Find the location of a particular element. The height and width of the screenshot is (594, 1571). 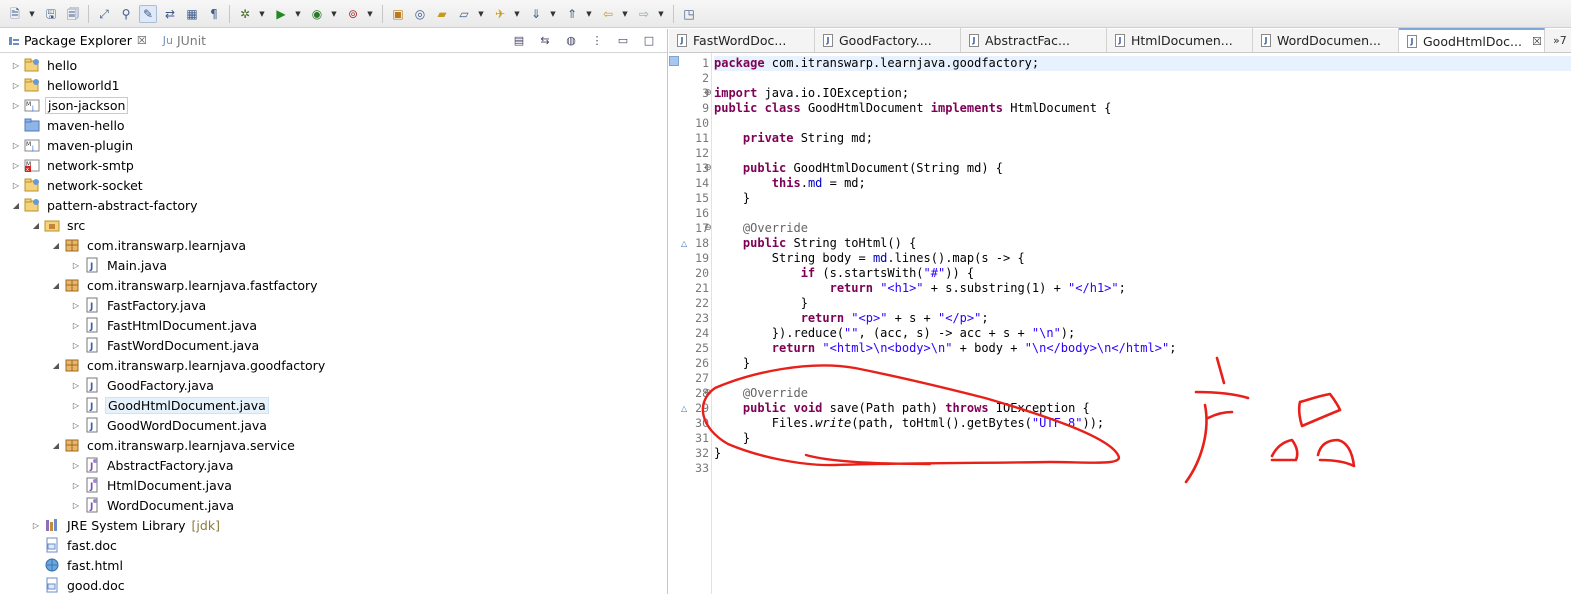

external-tools-icon: ⊚ is located at coordinates (353, 14).